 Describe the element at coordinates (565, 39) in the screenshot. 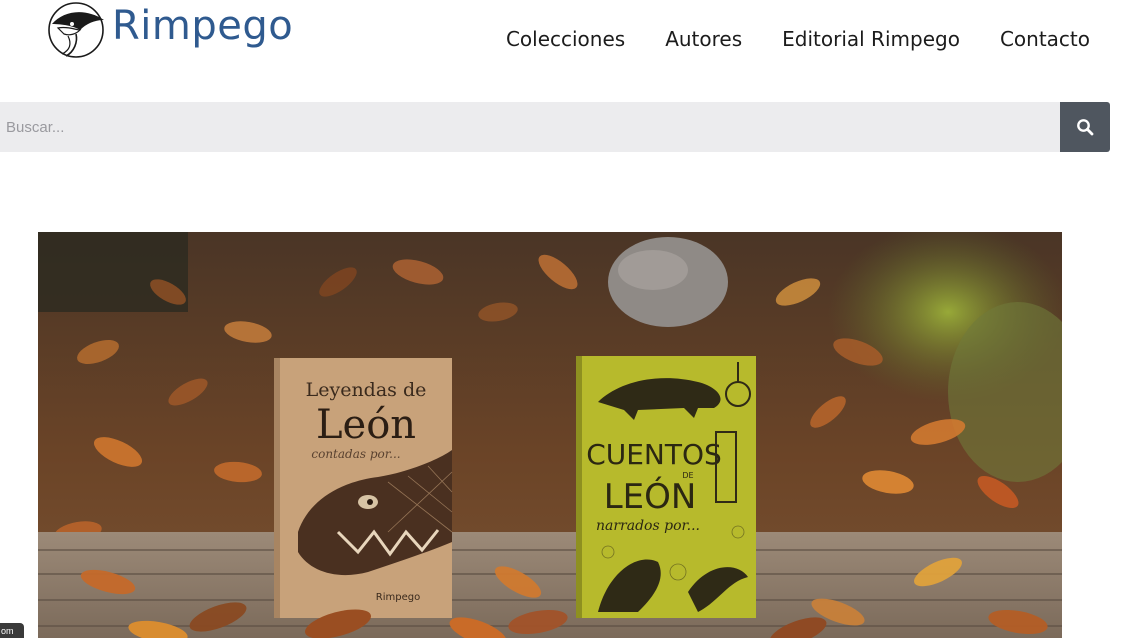

I see `nav-item-colecciones: Colecciones` at that location.